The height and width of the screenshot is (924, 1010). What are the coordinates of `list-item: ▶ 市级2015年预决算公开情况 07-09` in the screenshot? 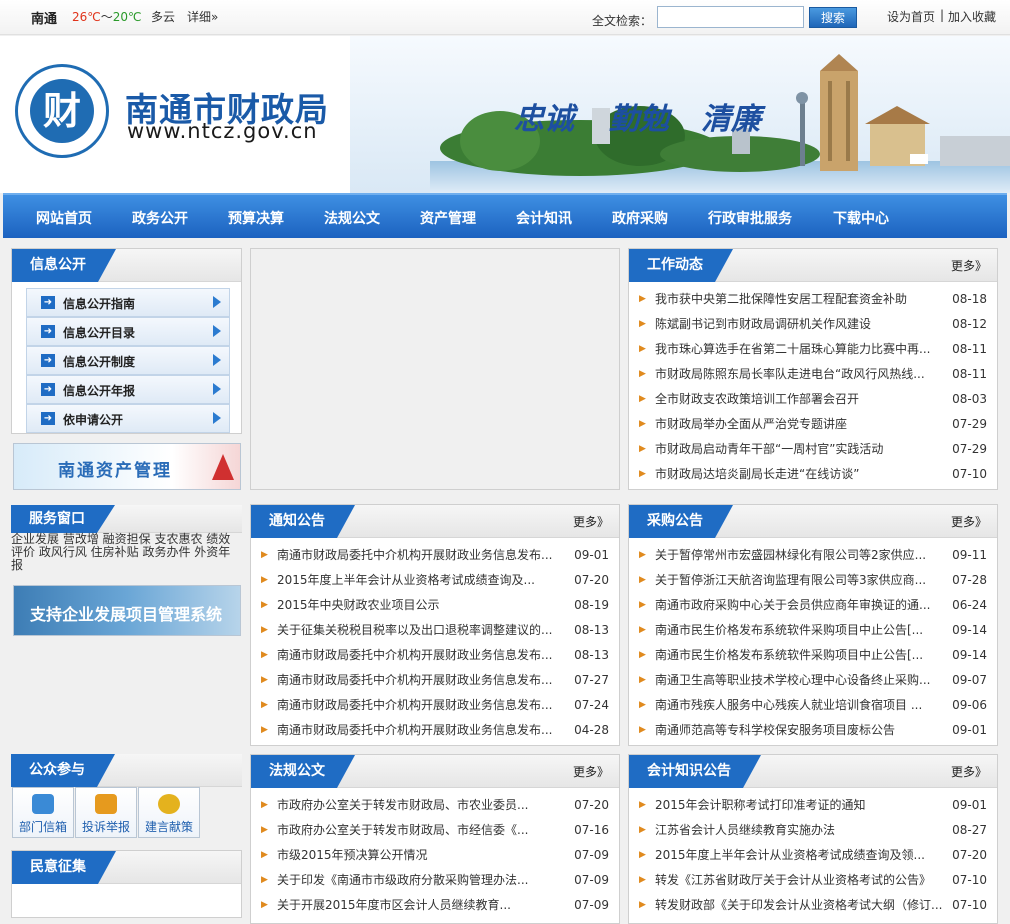 It's located at (435, 855).